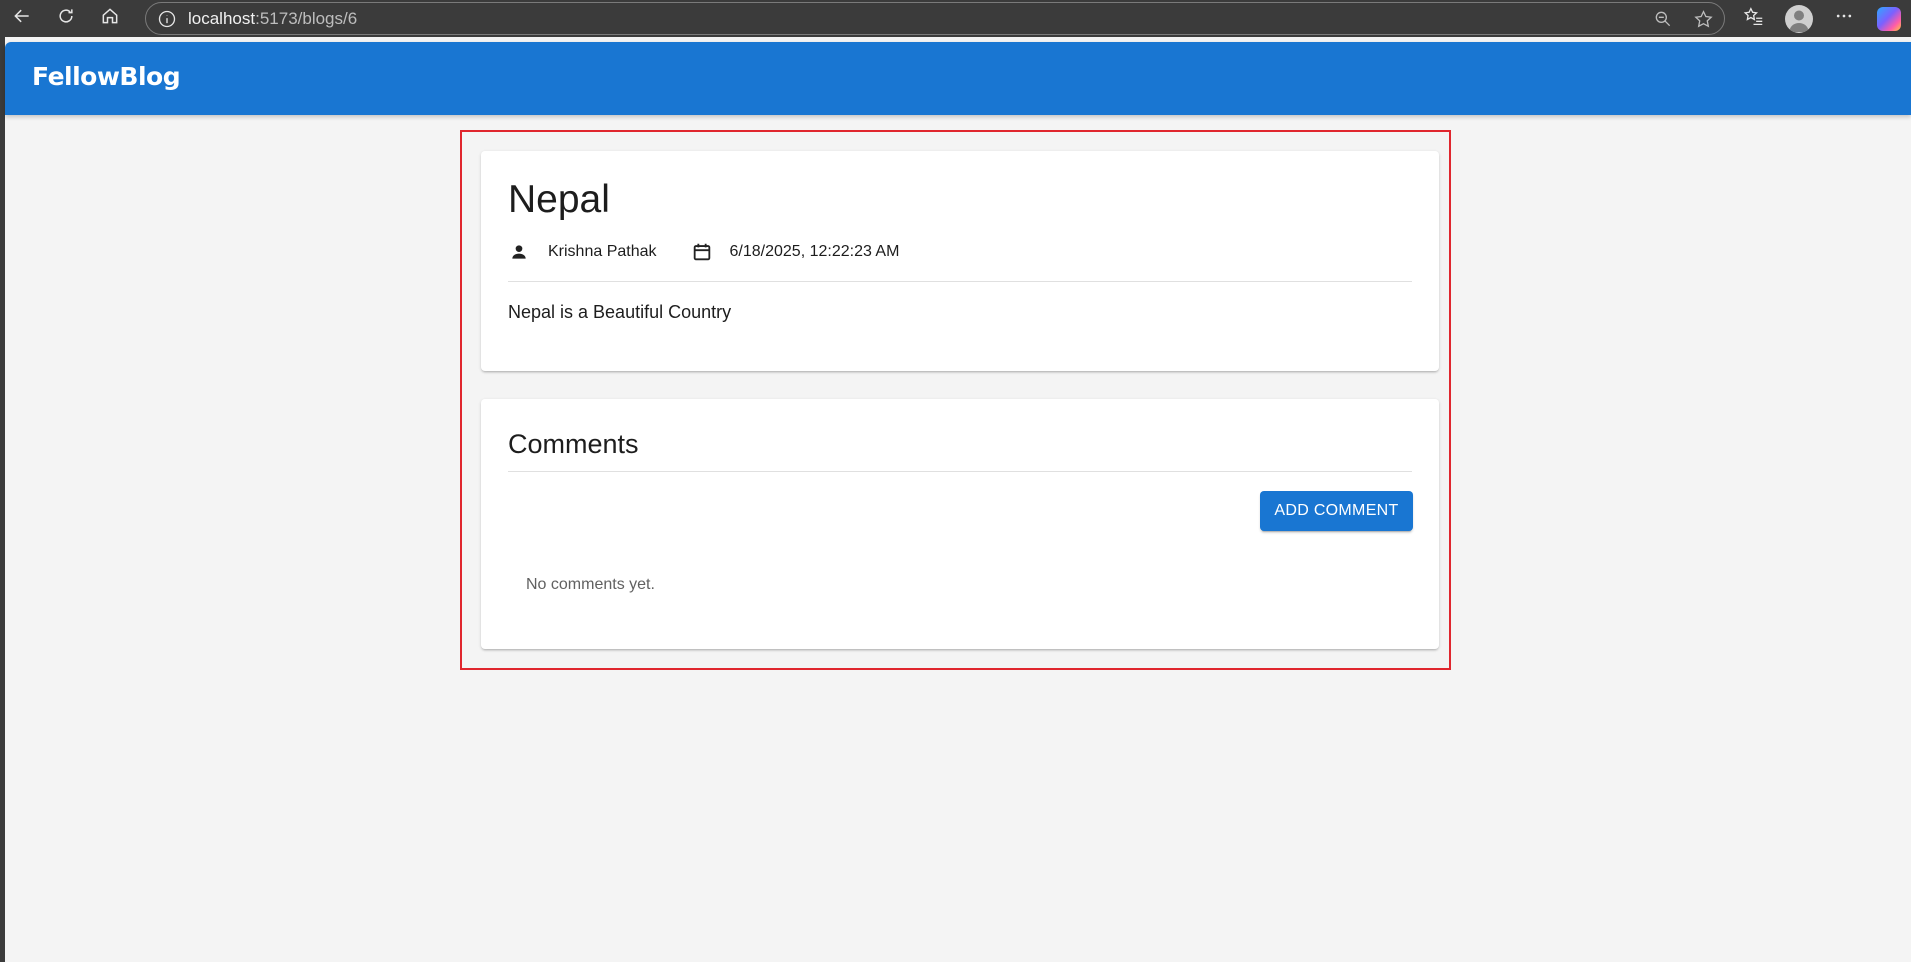  Describe the element at coordinates (602, 251) in the screenshot. I see `post-author: Krishna Pathak` at that location.